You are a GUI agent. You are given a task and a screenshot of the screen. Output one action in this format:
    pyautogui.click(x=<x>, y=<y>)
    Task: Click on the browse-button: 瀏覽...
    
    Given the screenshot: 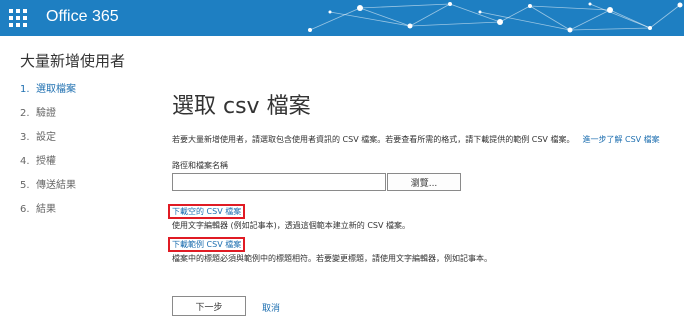 What is the action you would take?
    pyautogui.click(x=424, y=182)
    